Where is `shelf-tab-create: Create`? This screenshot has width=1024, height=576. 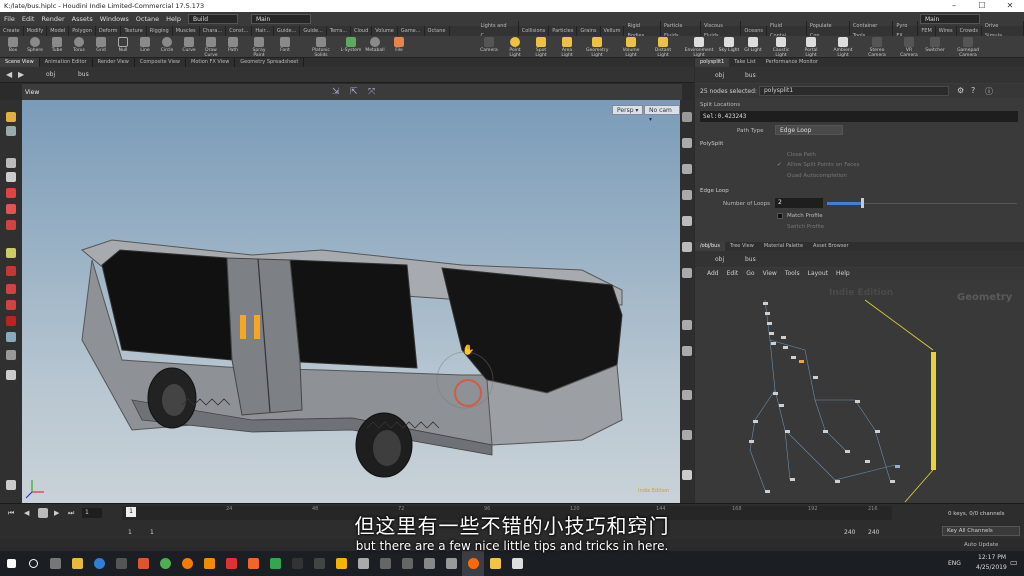
shelf-tab-create: Create is located at coordinates (12, 31).